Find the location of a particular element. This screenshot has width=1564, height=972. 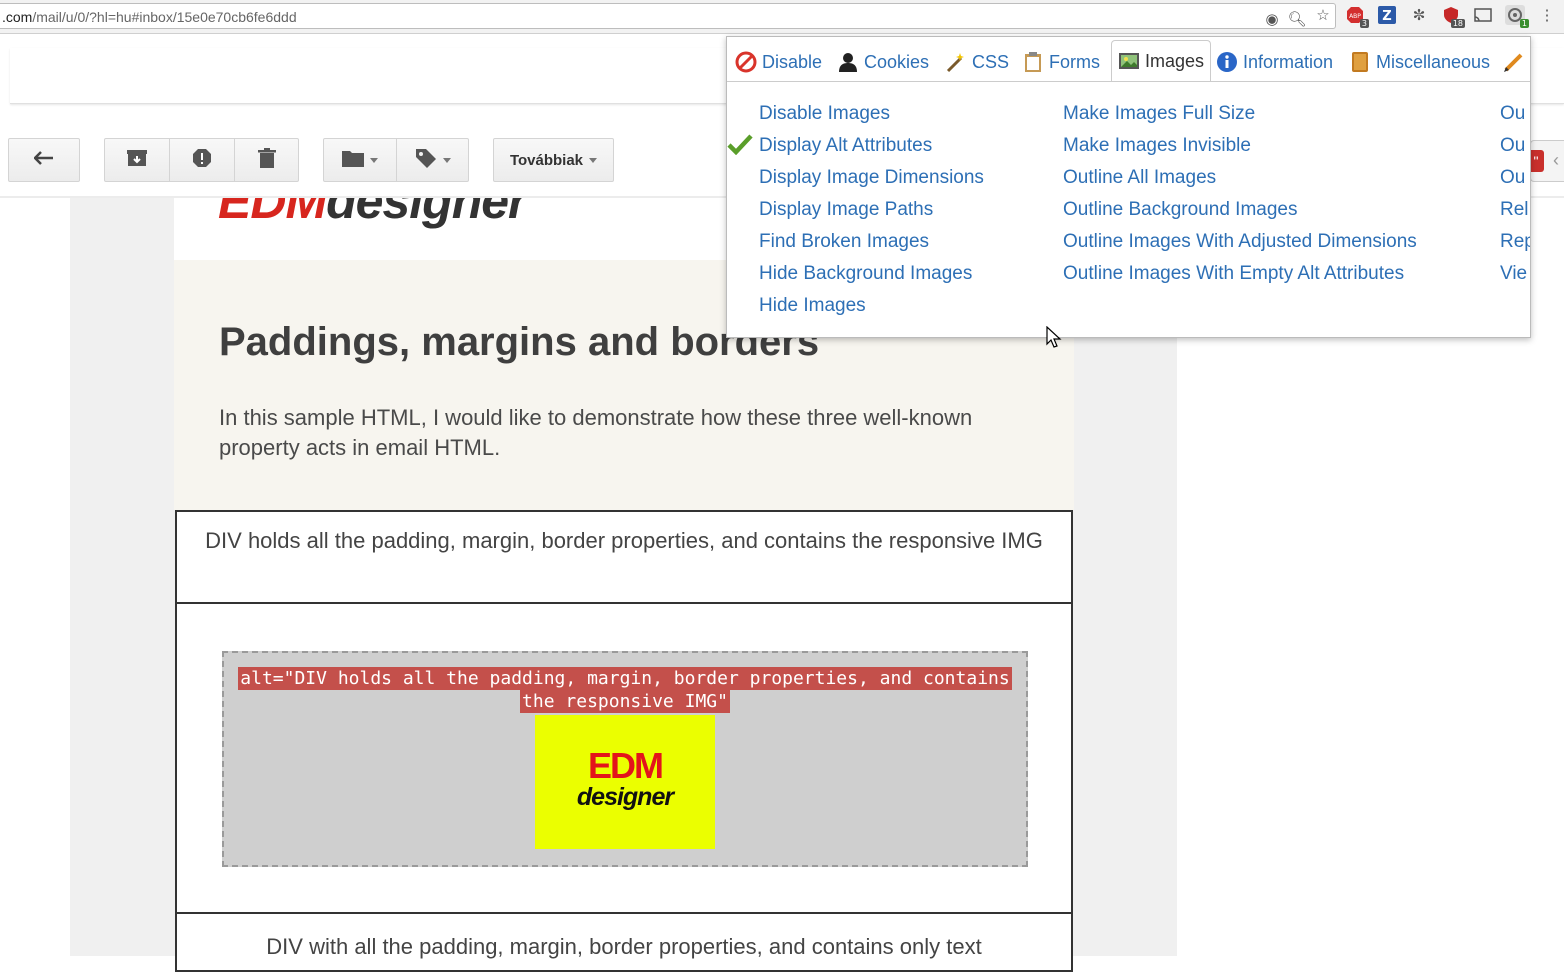

disable-icon is located at coordinates (746, 62).